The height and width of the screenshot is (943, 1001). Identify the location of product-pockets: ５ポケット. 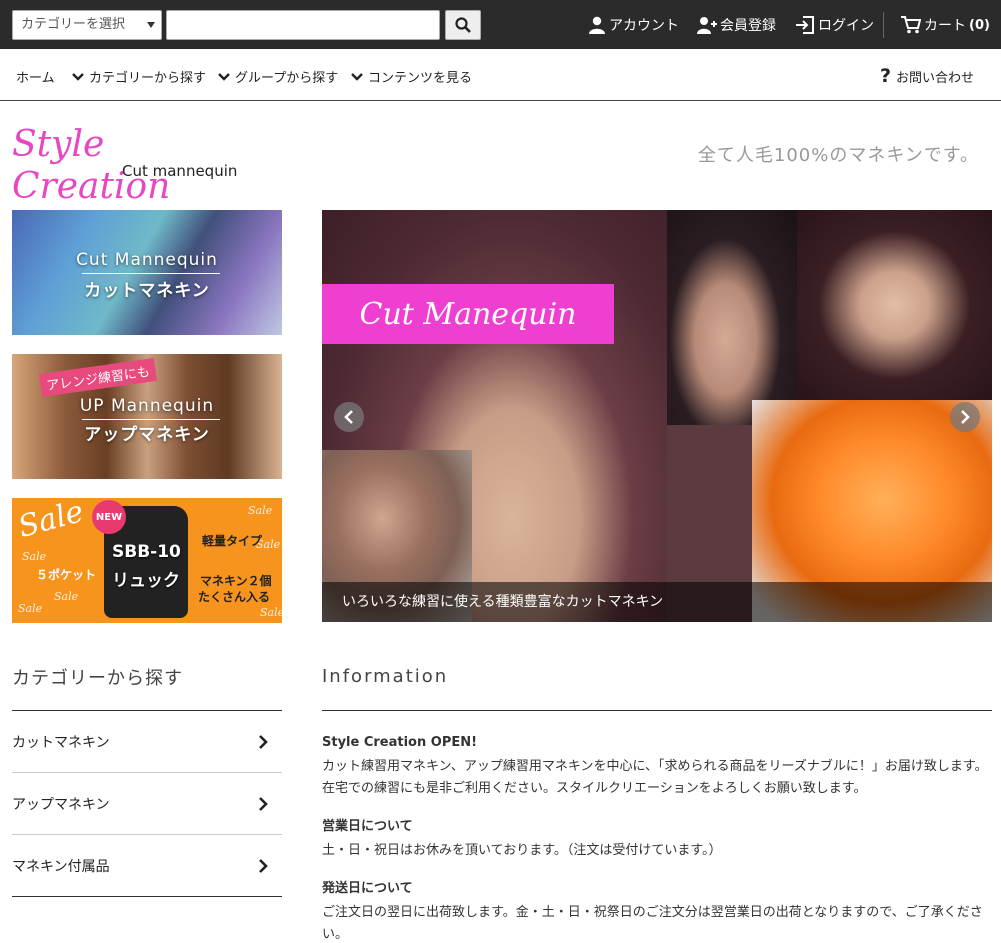
(66, 575).